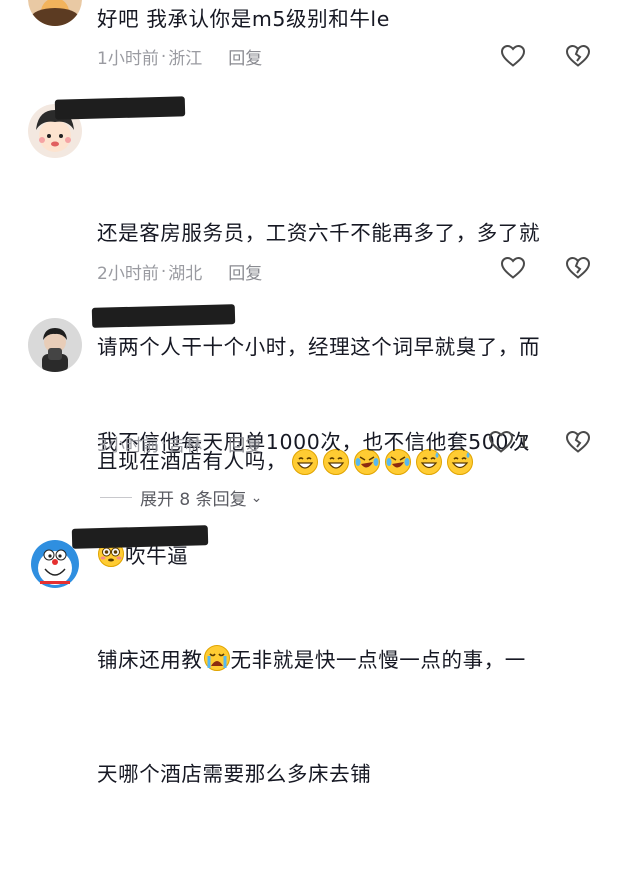 This screenshot has height=869, width=617. What do you see at coordinates (128, 446) in the screenshot?
I see `comment-time: 3小时前` at bounding box center [128, 446].